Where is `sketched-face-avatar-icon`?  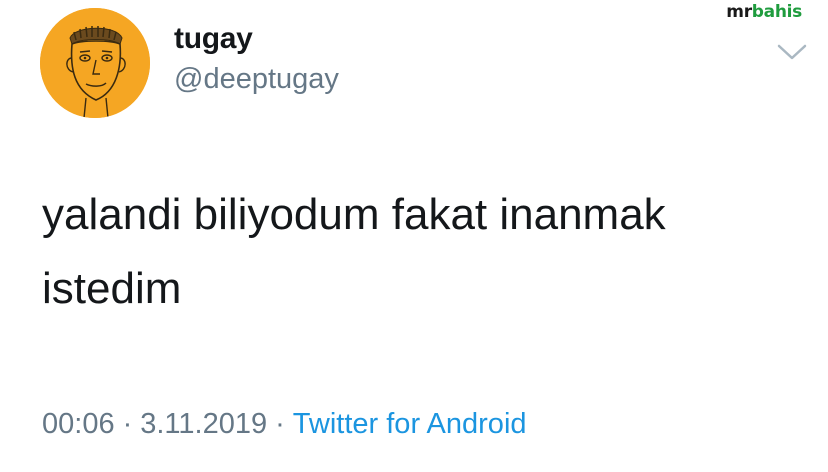 sketched-face-avatar-icon is located at coordinates (95, 63).